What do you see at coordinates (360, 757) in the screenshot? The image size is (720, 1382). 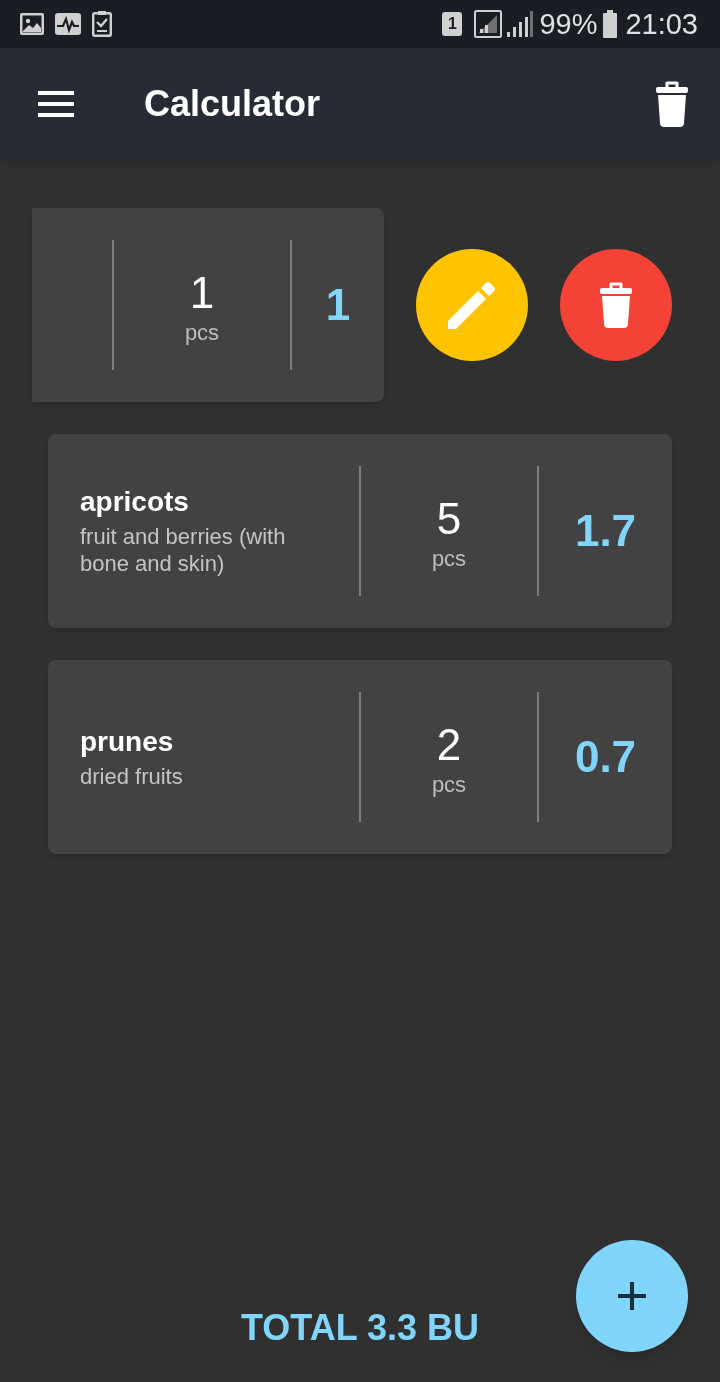 I see `item-card: prunes dried fruits 2 pcs 0.7` at bounding box center [360, 757].